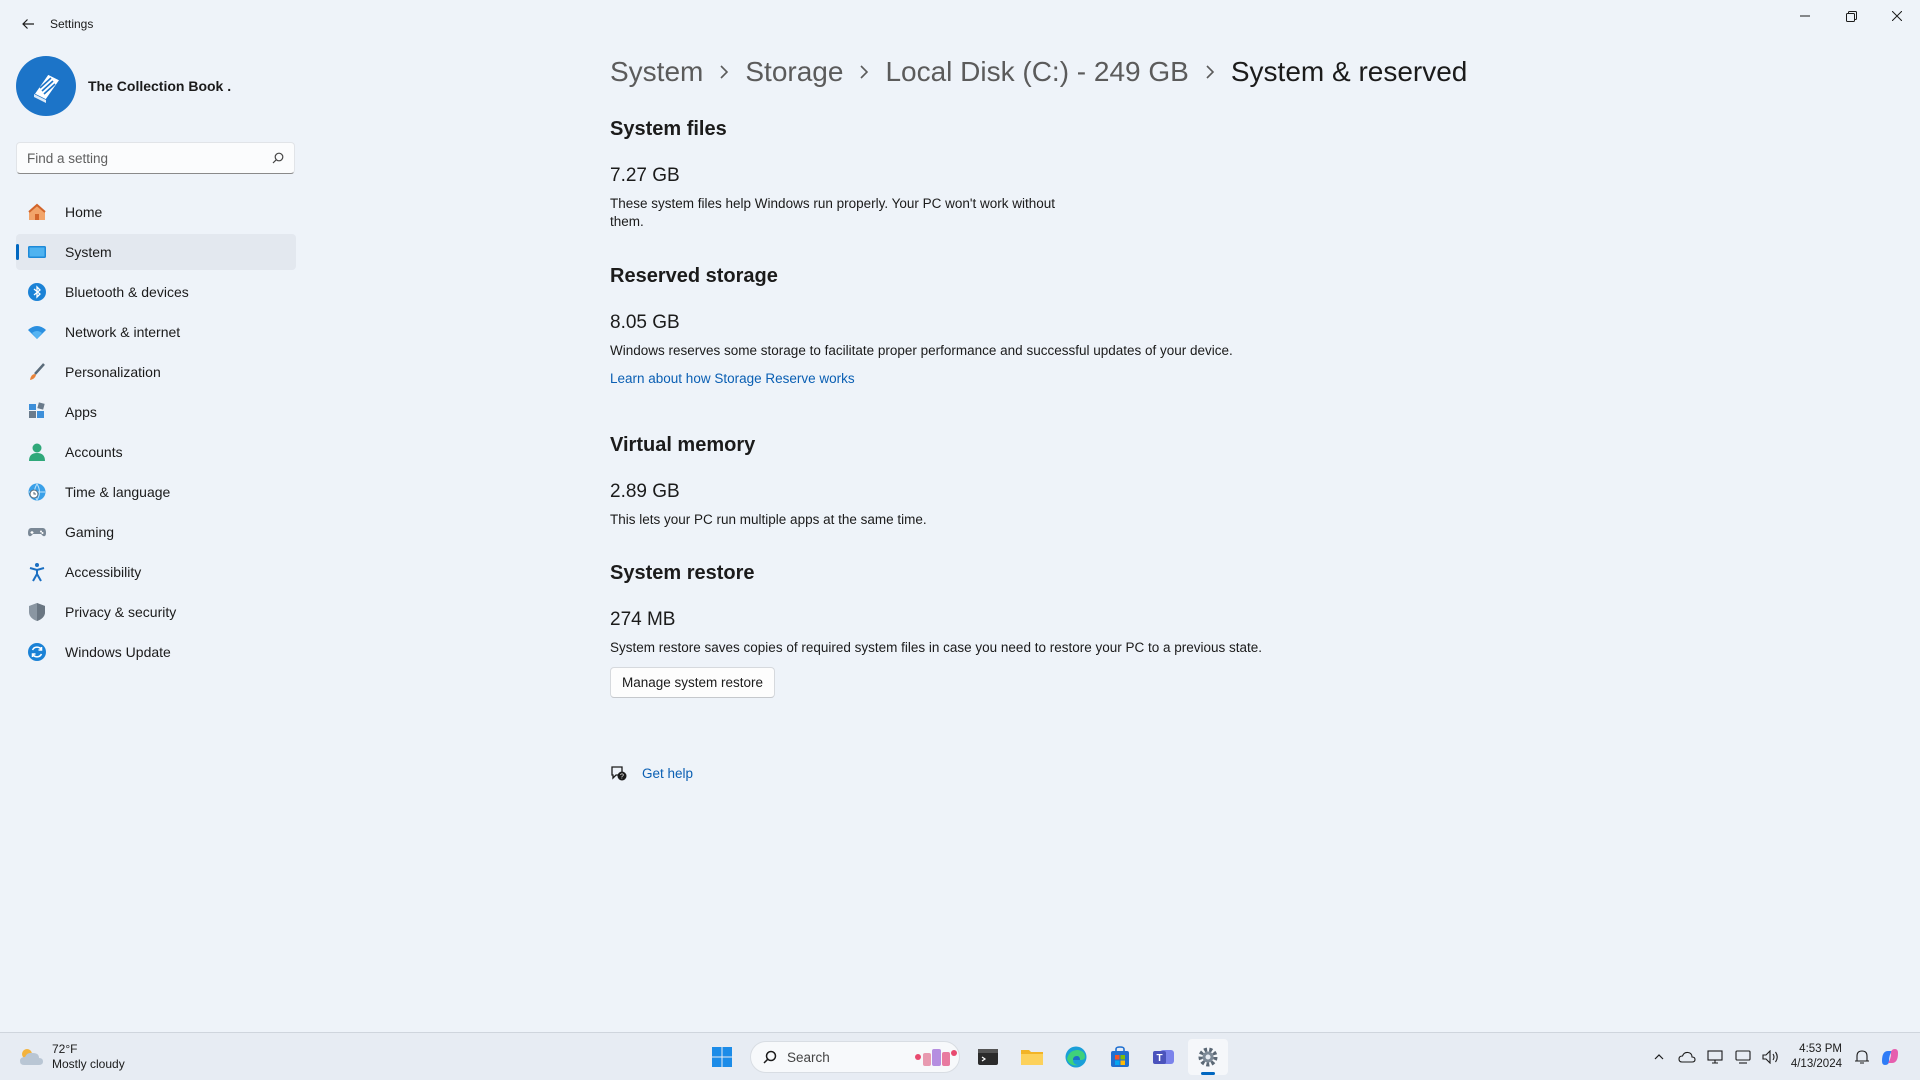 The height and width of the screenshot is (1080, 1920). Describe the element at coordinates (81, 412) in the screenshot. I see `sidebar-item-label: Apps` at that location.